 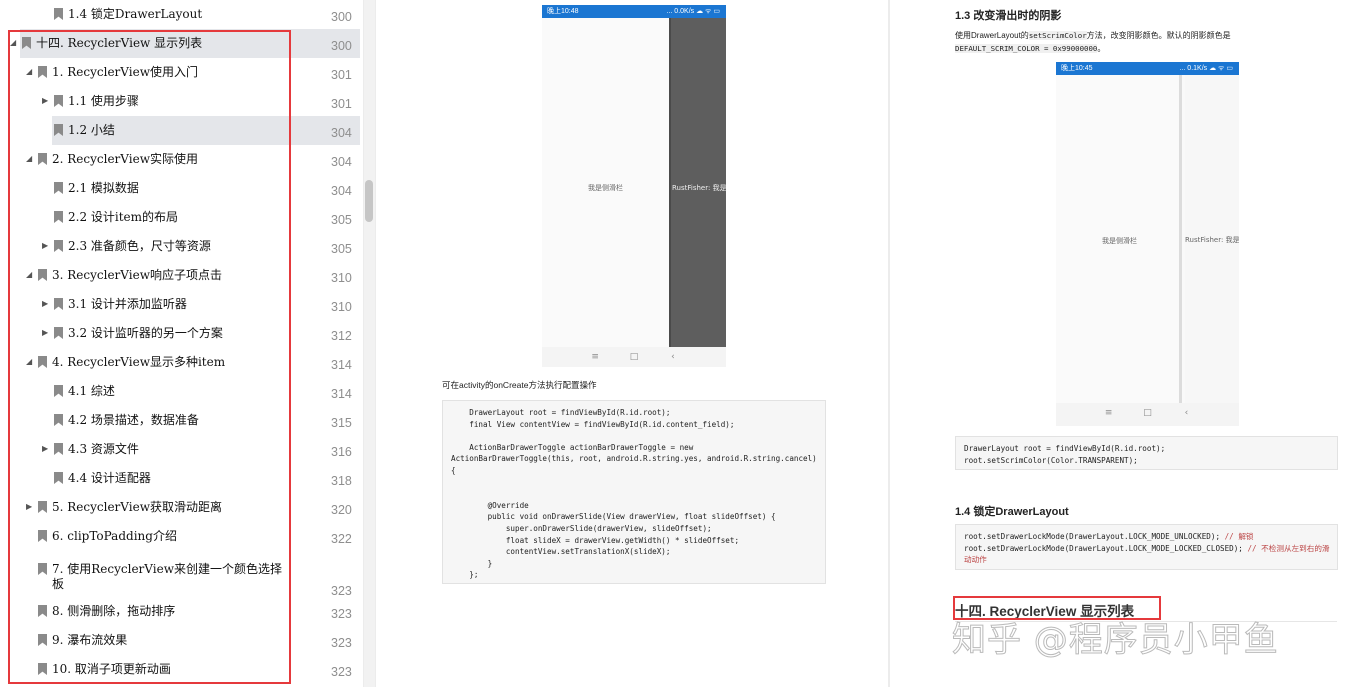 I want to click on code-line: root.setScrimColor(Color.TRANSPARENT);, so click(x=1051, y=460).